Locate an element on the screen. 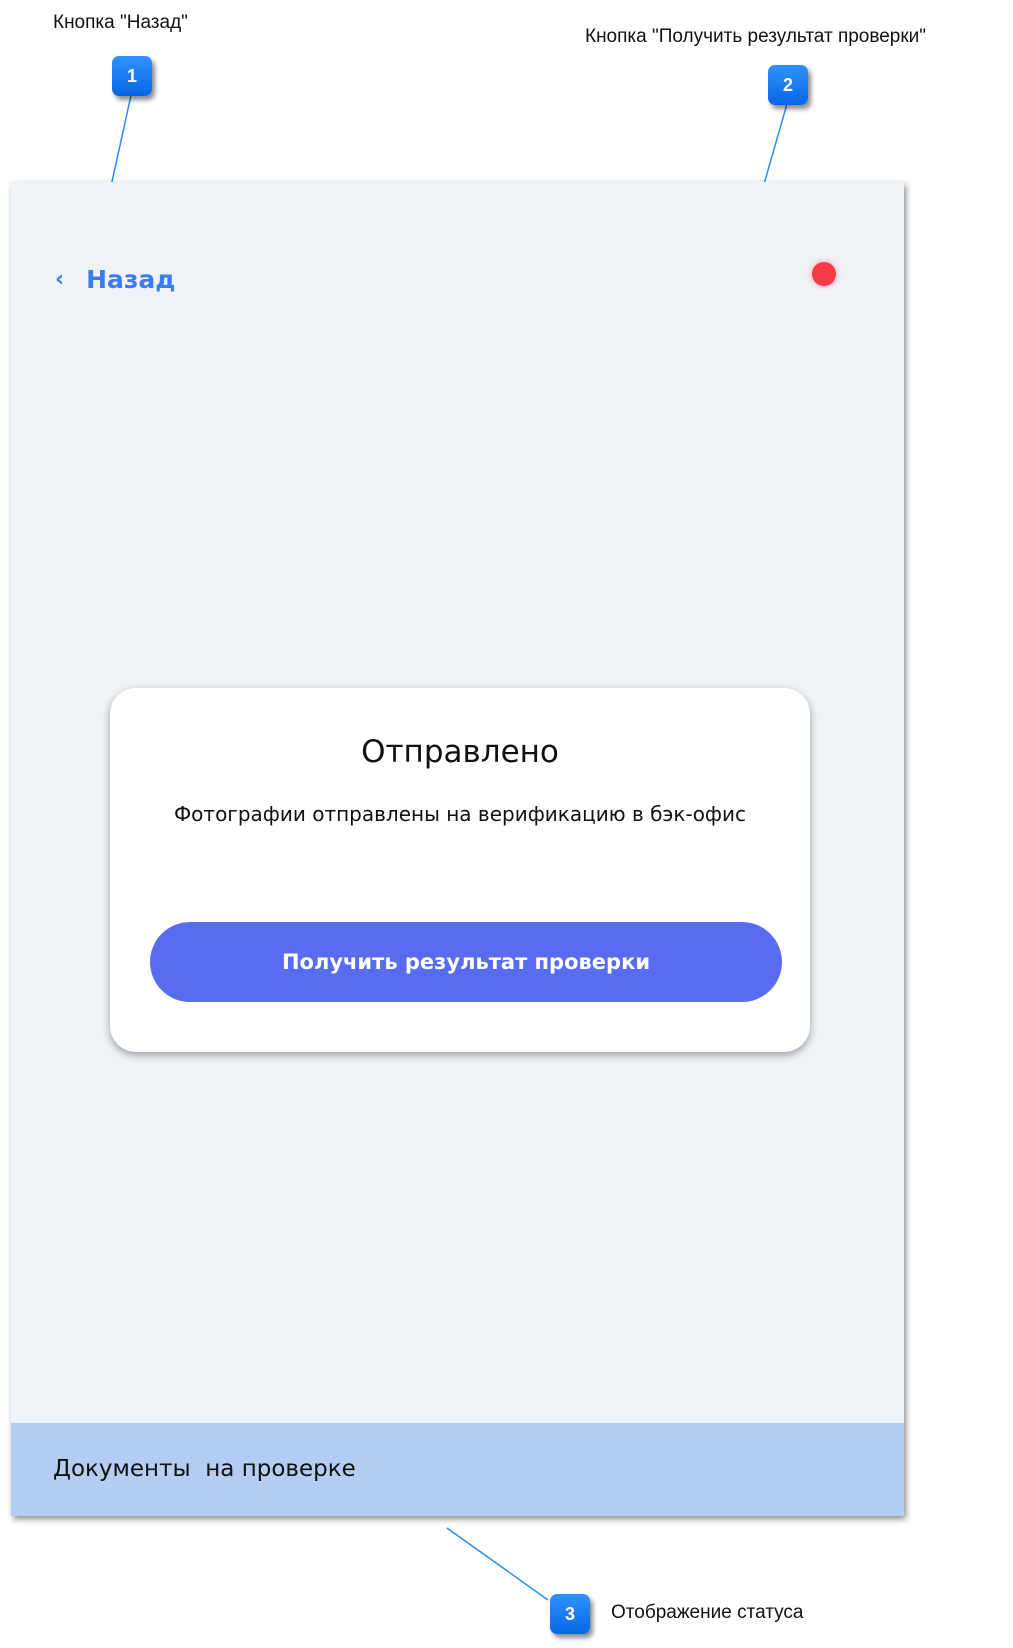 The image size is (1013, 1648). status-text: Документы на проверке is located at coordinates (204, 1469).